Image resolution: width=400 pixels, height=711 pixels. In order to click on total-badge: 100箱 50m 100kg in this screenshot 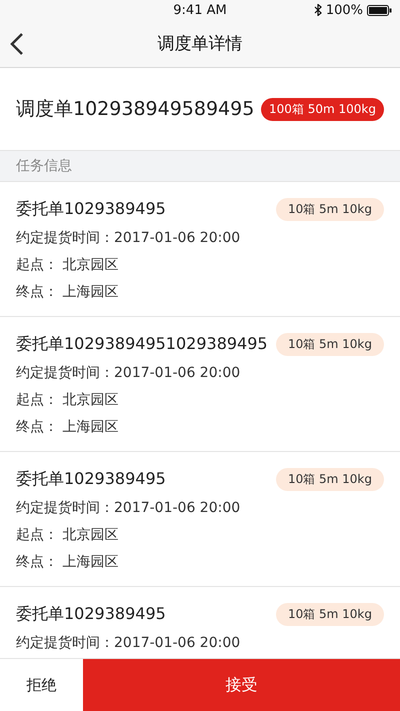, I will do `click(322, 109)`.